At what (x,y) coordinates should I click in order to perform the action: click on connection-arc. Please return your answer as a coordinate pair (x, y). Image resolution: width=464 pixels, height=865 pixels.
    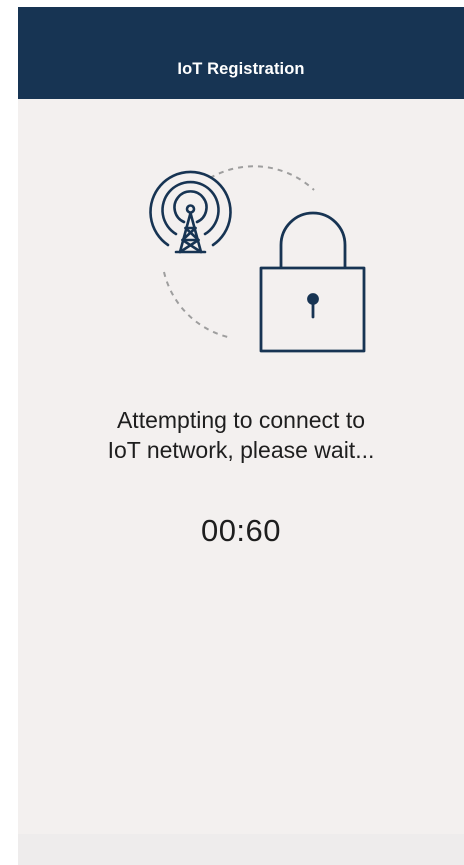
    Looking at the image, I should click on (262, 178).